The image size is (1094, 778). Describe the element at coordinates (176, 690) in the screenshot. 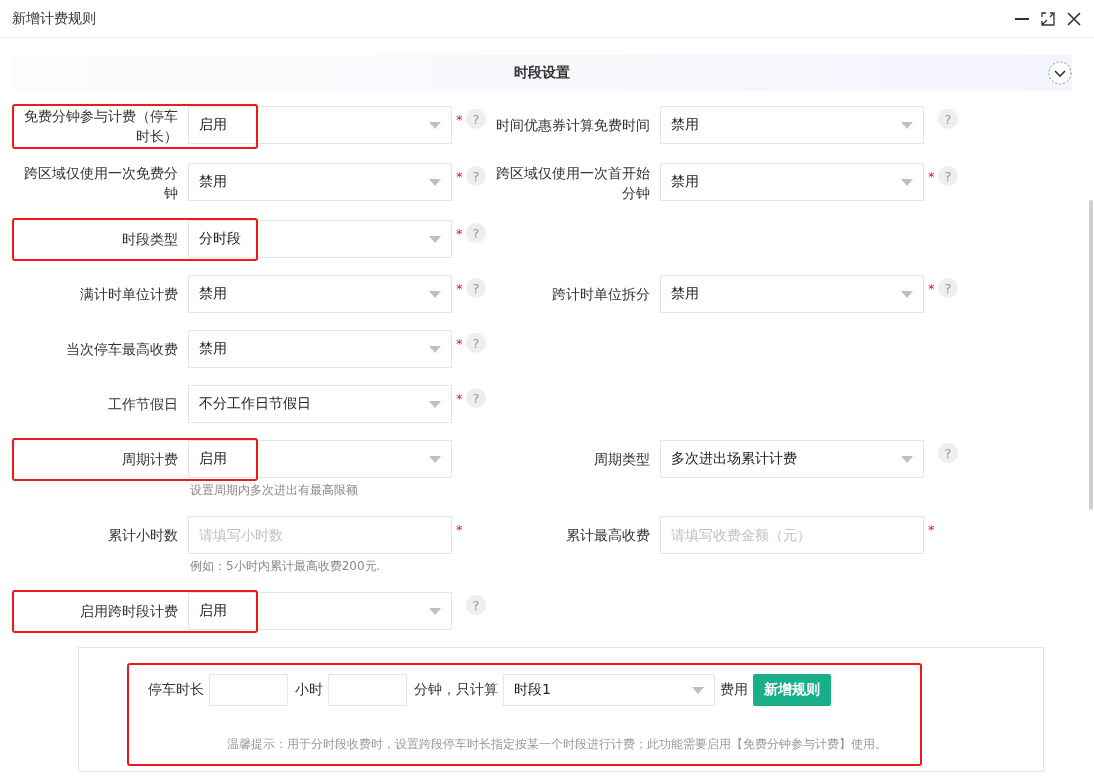

I see `panel-label: 停车时长` at that location.